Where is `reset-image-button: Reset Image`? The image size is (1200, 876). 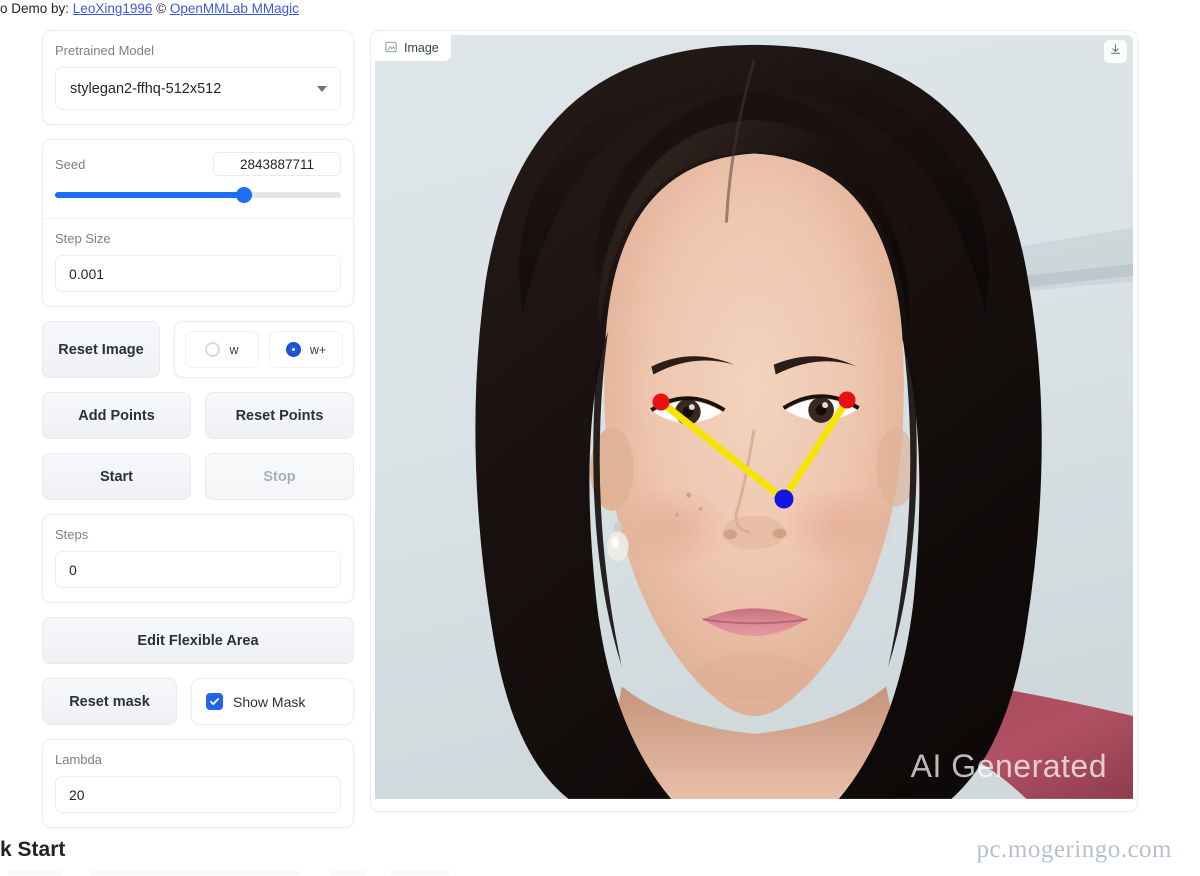
reset-image-button: Reset Image is located at coordinates (101, 349).